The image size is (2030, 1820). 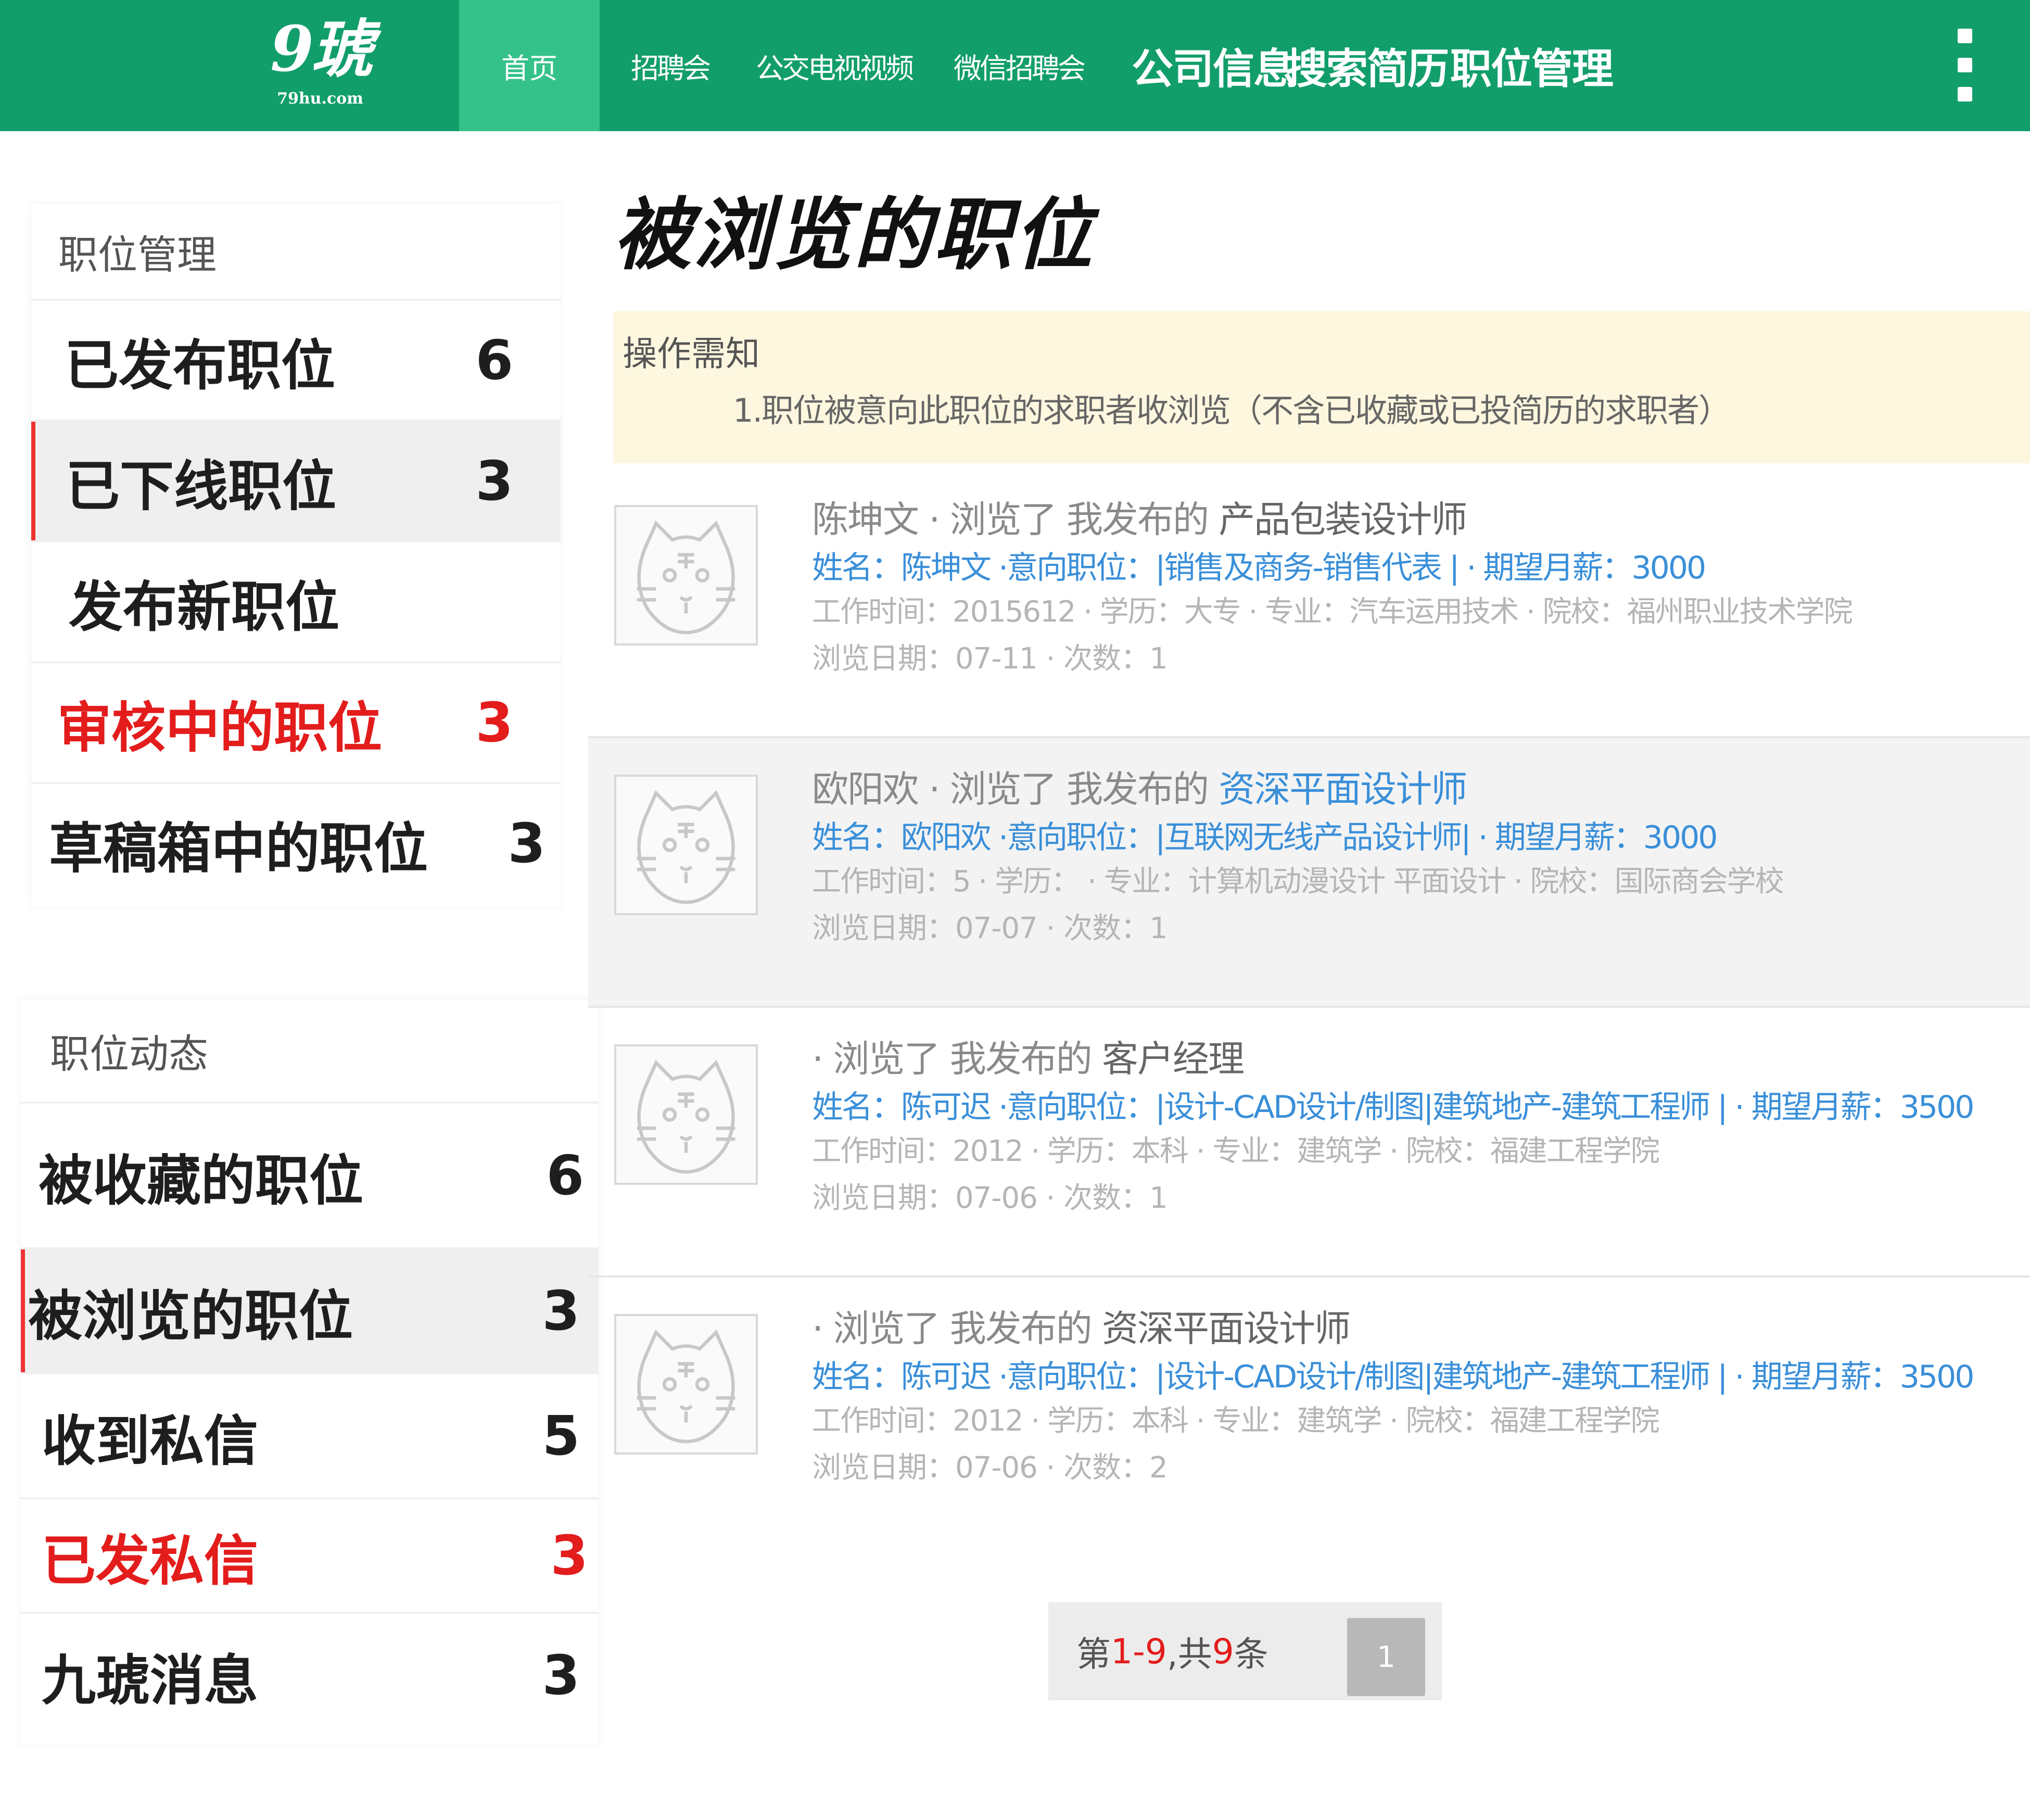 What do you see at coordinates (1367, 65) in the screenshot?
I see `nav-search-resume: 搜索简历` at bounding box center [1367, 65].